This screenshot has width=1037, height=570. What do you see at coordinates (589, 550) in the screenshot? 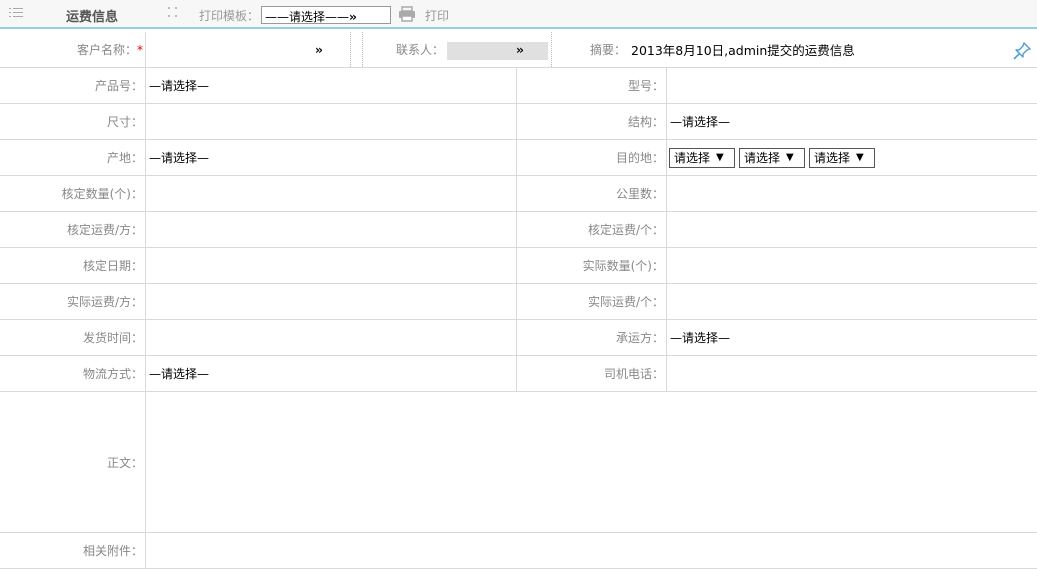
I see `attachments-field` at bounding box center [589, 550].